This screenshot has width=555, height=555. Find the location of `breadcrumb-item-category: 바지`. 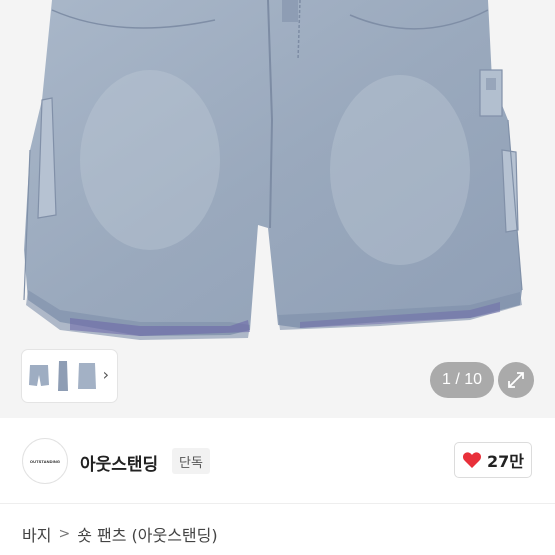

breadcrumb-item-category: 바지 is located at coordinates (36, 534).